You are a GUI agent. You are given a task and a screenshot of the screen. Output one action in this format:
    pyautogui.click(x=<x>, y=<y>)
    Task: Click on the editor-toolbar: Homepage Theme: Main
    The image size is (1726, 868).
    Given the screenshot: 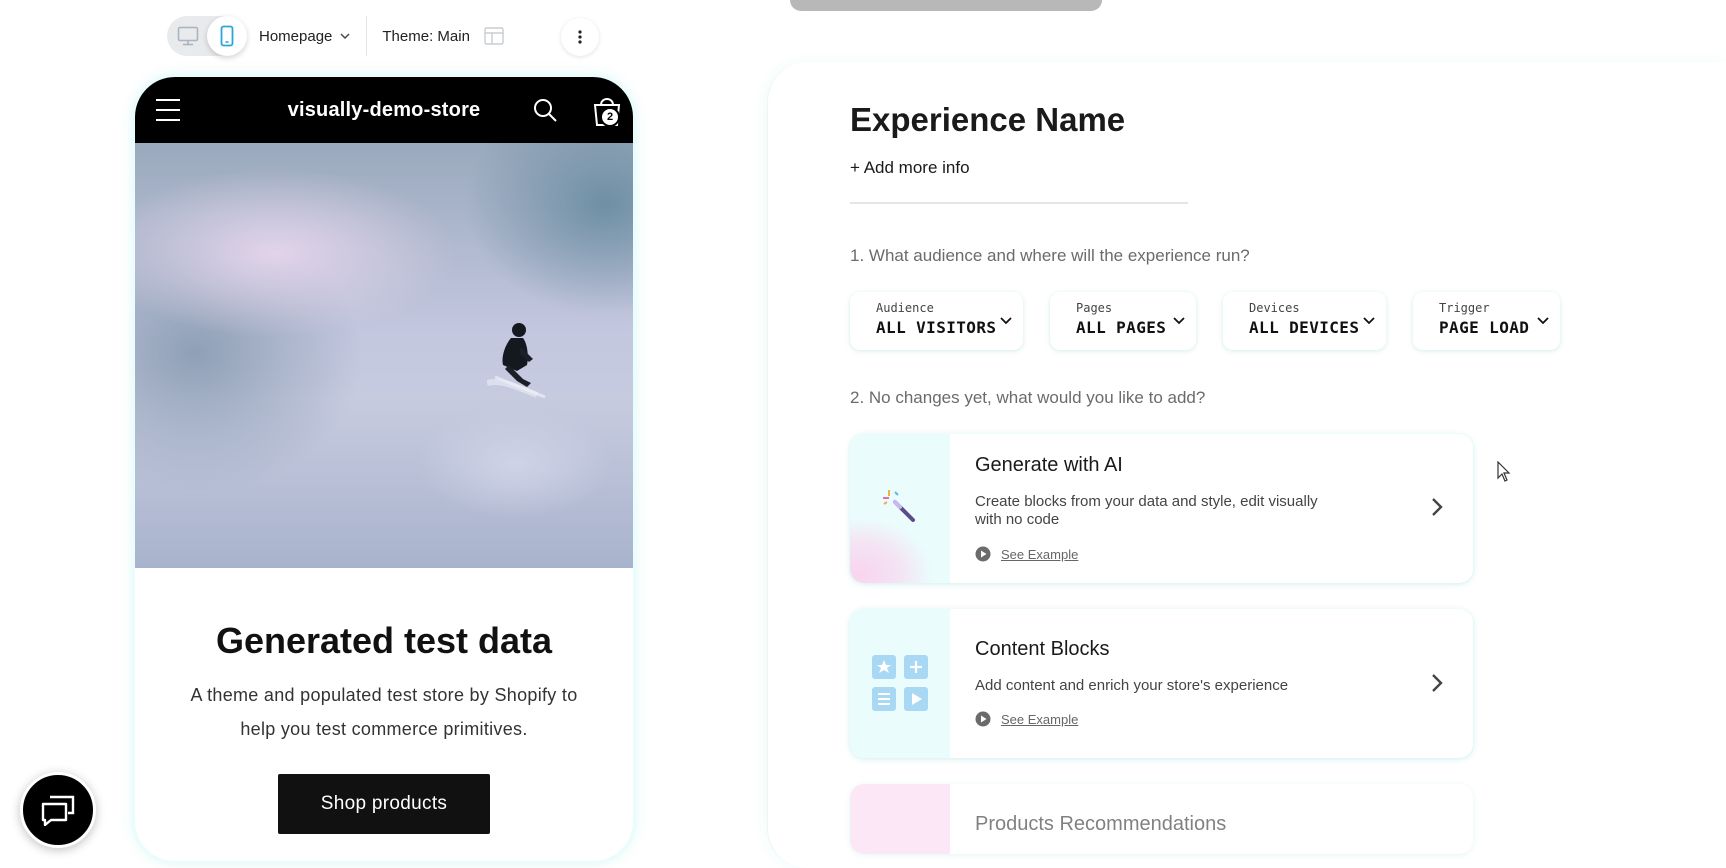 What is the action you would take?
    pyautogui.click(x=335, y=36)
    